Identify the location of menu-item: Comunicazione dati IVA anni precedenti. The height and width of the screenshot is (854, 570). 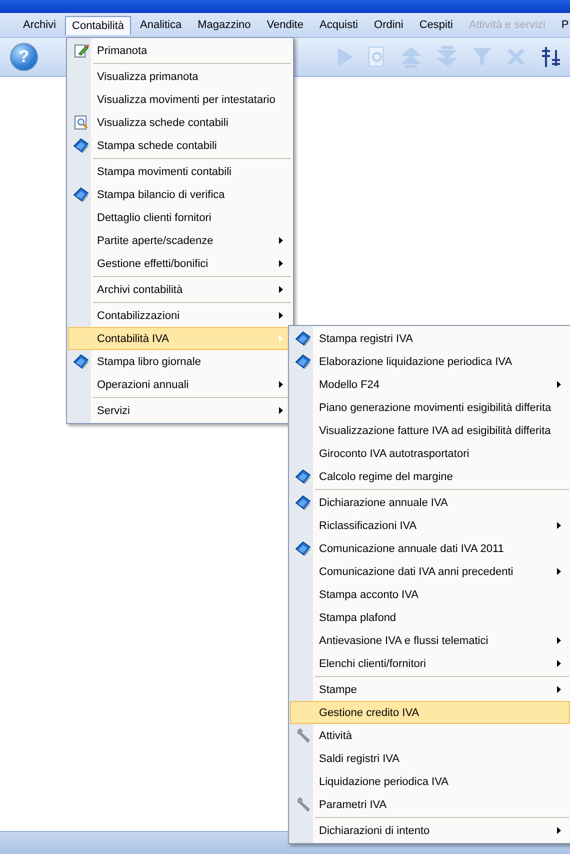
(430, 571).